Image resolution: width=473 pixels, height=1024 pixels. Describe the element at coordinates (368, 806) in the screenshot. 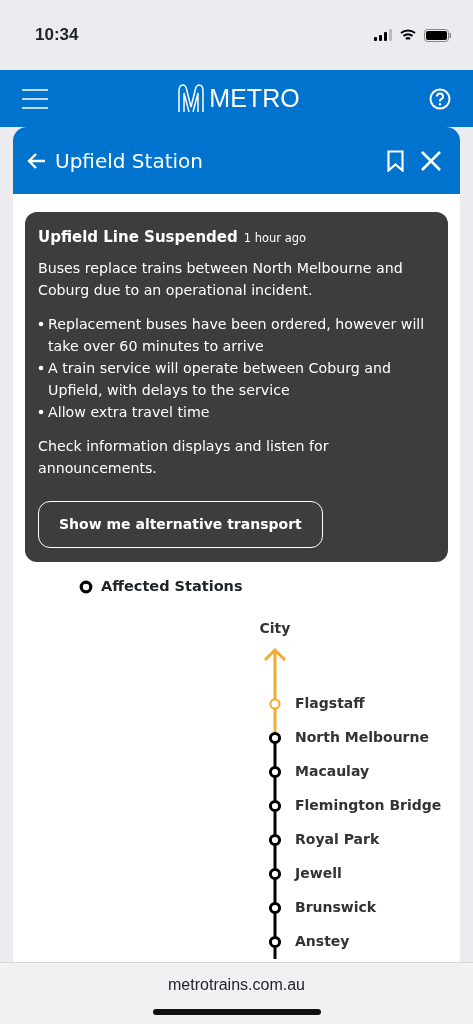

I see `station-name: Flemington Bridge` at that location.